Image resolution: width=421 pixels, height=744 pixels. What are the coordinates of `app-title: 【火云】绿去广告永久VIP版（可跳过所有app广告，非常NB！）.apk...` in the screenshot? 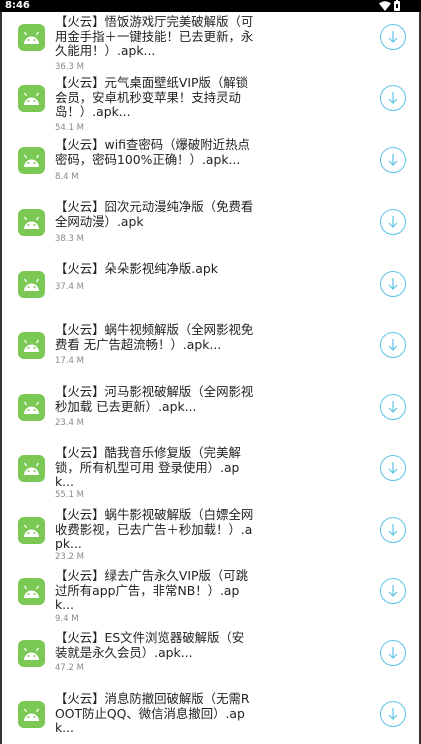 It's located at (152, 590).